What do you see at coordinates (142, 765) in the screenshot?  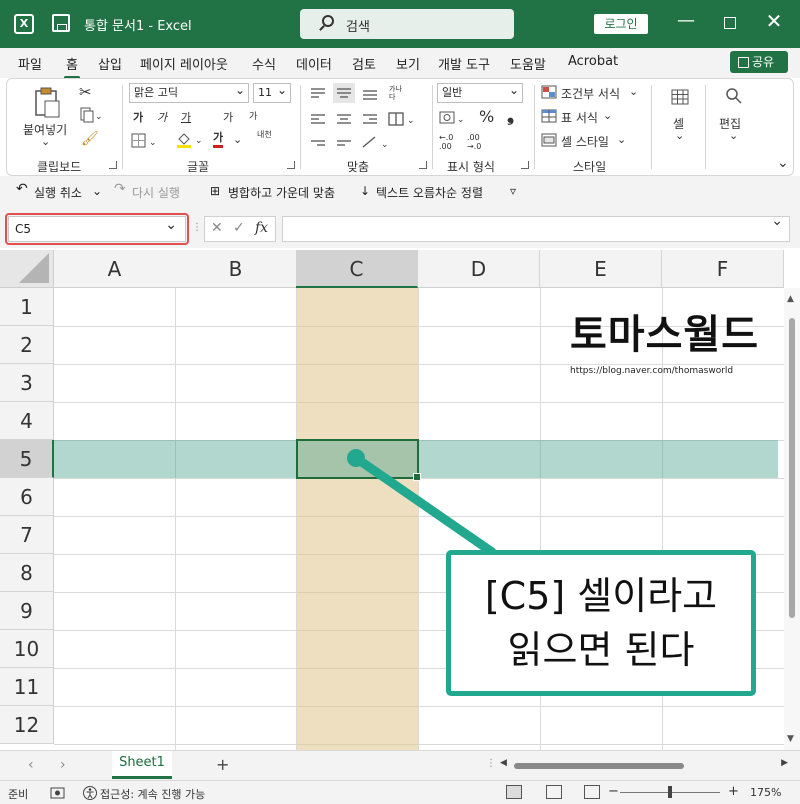 I see `sheet-tab-sheet1: Sheet1` at bounding box center [142, 765].